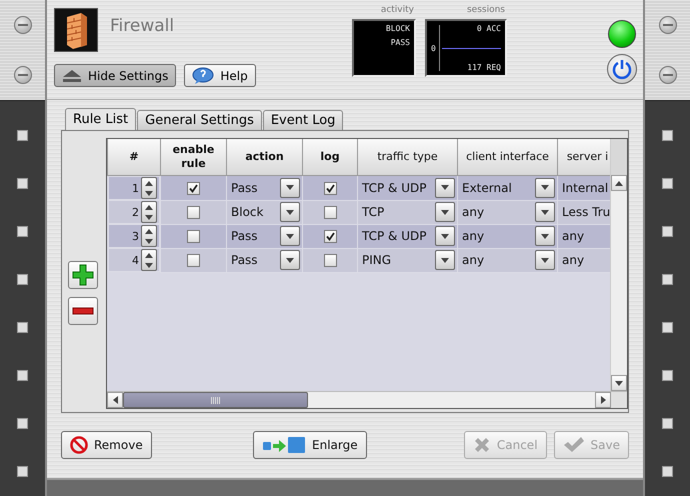 This screenshot has height=496, width=690. Describe the element at coordinates (106, 445) in the screenshot. I see `footer-button: Remove` at that location.